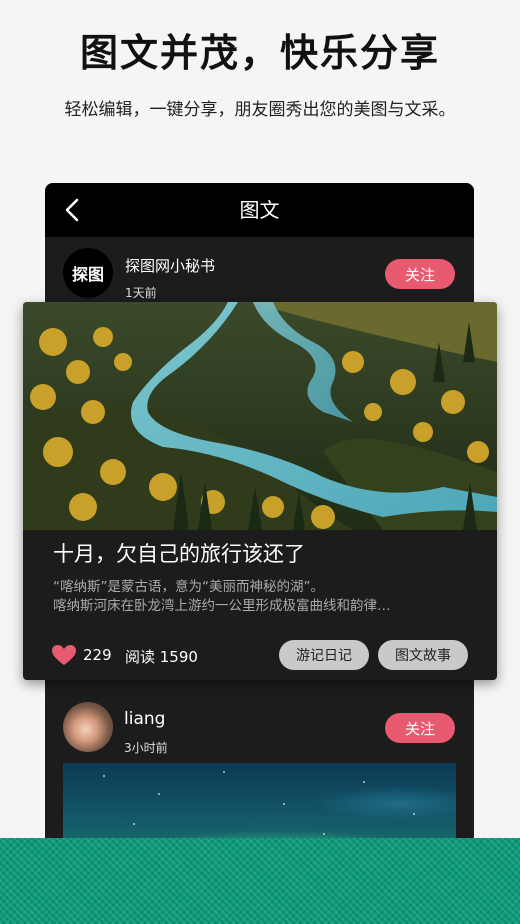 This screenshot has height=924, width=520. Describe the element at coordinates (324, 655) in the screenshot. I see `tag-travel-diary: 游记日记` at that location.